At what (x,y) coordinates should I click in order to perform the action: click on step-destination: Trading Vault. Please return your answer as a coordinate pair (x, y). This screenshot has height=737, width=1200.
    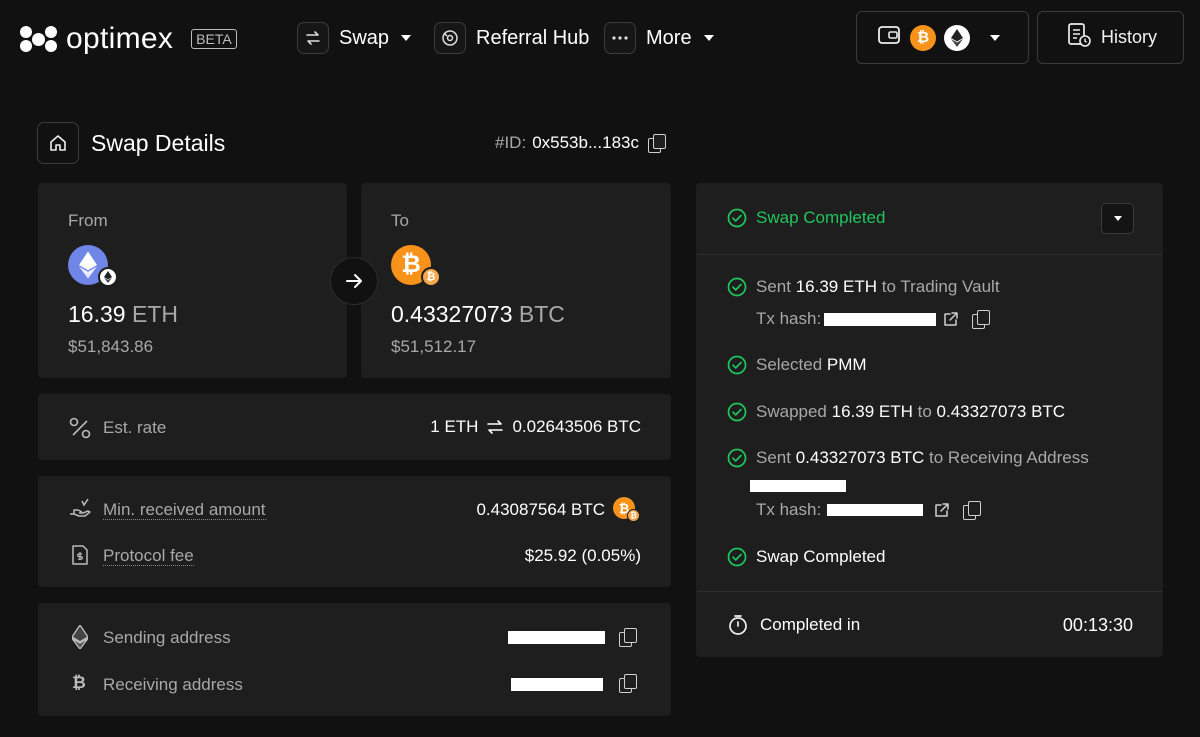
    Looking at the image, I should click on (950, 286).